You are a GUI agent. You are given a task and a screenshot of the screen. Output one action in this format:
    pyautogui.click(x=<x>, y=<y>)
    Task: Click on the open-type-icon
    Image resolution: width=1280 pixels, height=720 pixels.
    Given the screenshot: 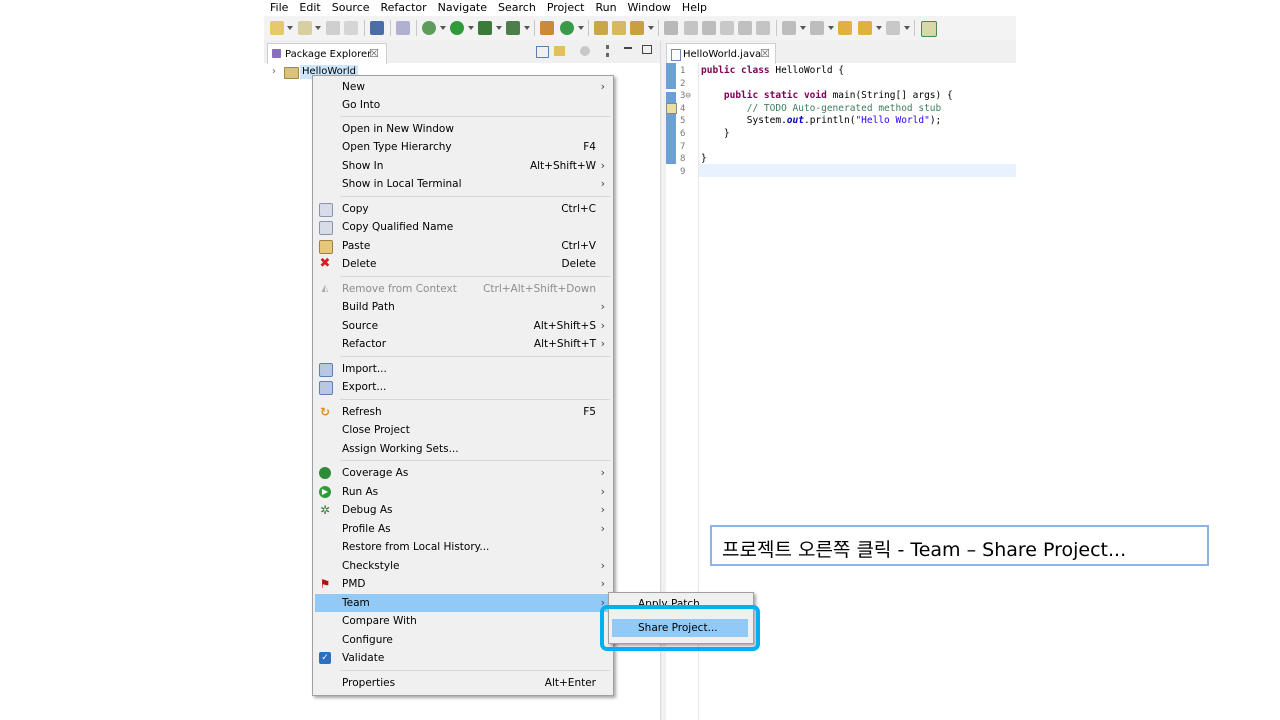 What is the action you would take?
    pyautogui.click(x=601, y=28)
    